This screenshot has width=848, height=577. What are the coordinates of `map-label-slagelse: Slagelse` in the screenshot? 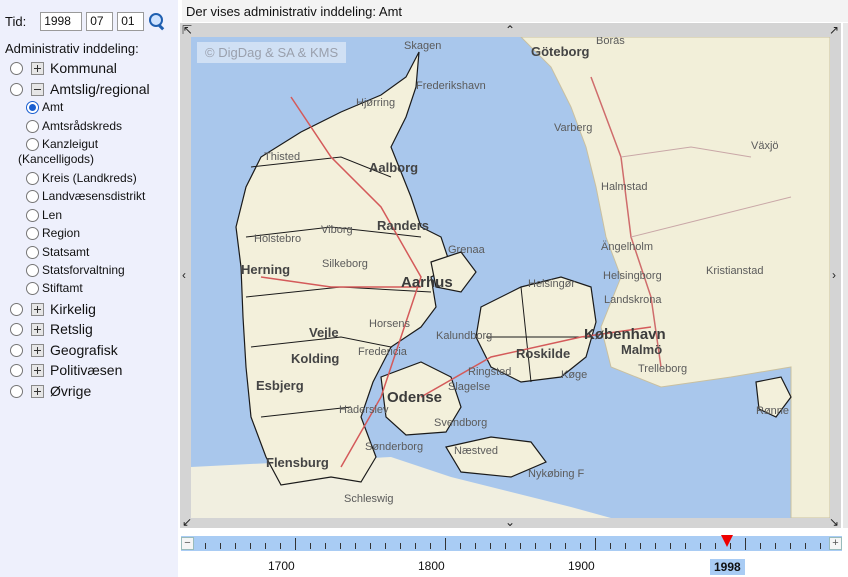 It's located at (469, 387).